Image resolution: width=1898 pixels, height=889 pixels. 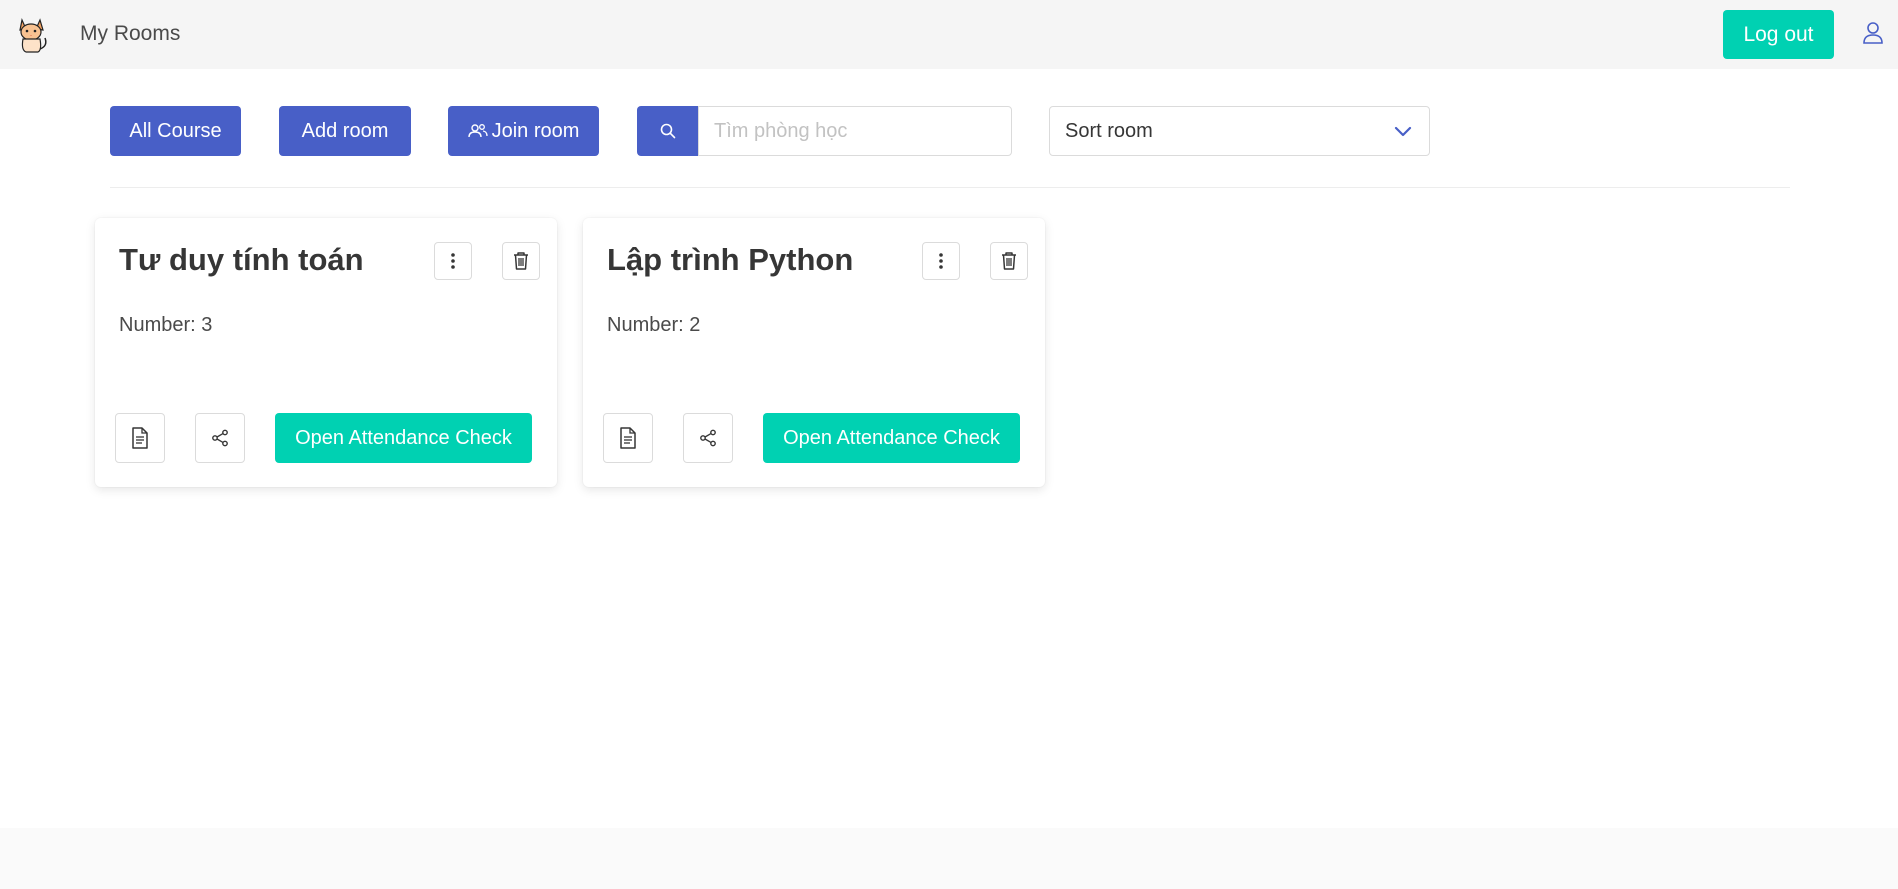 What do you see at coordinates (130, 34) in the screenshot?
I see `nav-title: My Rooms` at bounding box center [130, 34].